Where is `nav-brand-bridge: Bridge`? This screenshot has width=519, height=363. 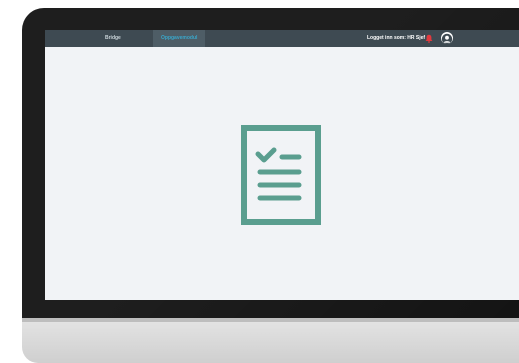 nav-brand-bridge: Bridge is located at coordinates (113, 38).